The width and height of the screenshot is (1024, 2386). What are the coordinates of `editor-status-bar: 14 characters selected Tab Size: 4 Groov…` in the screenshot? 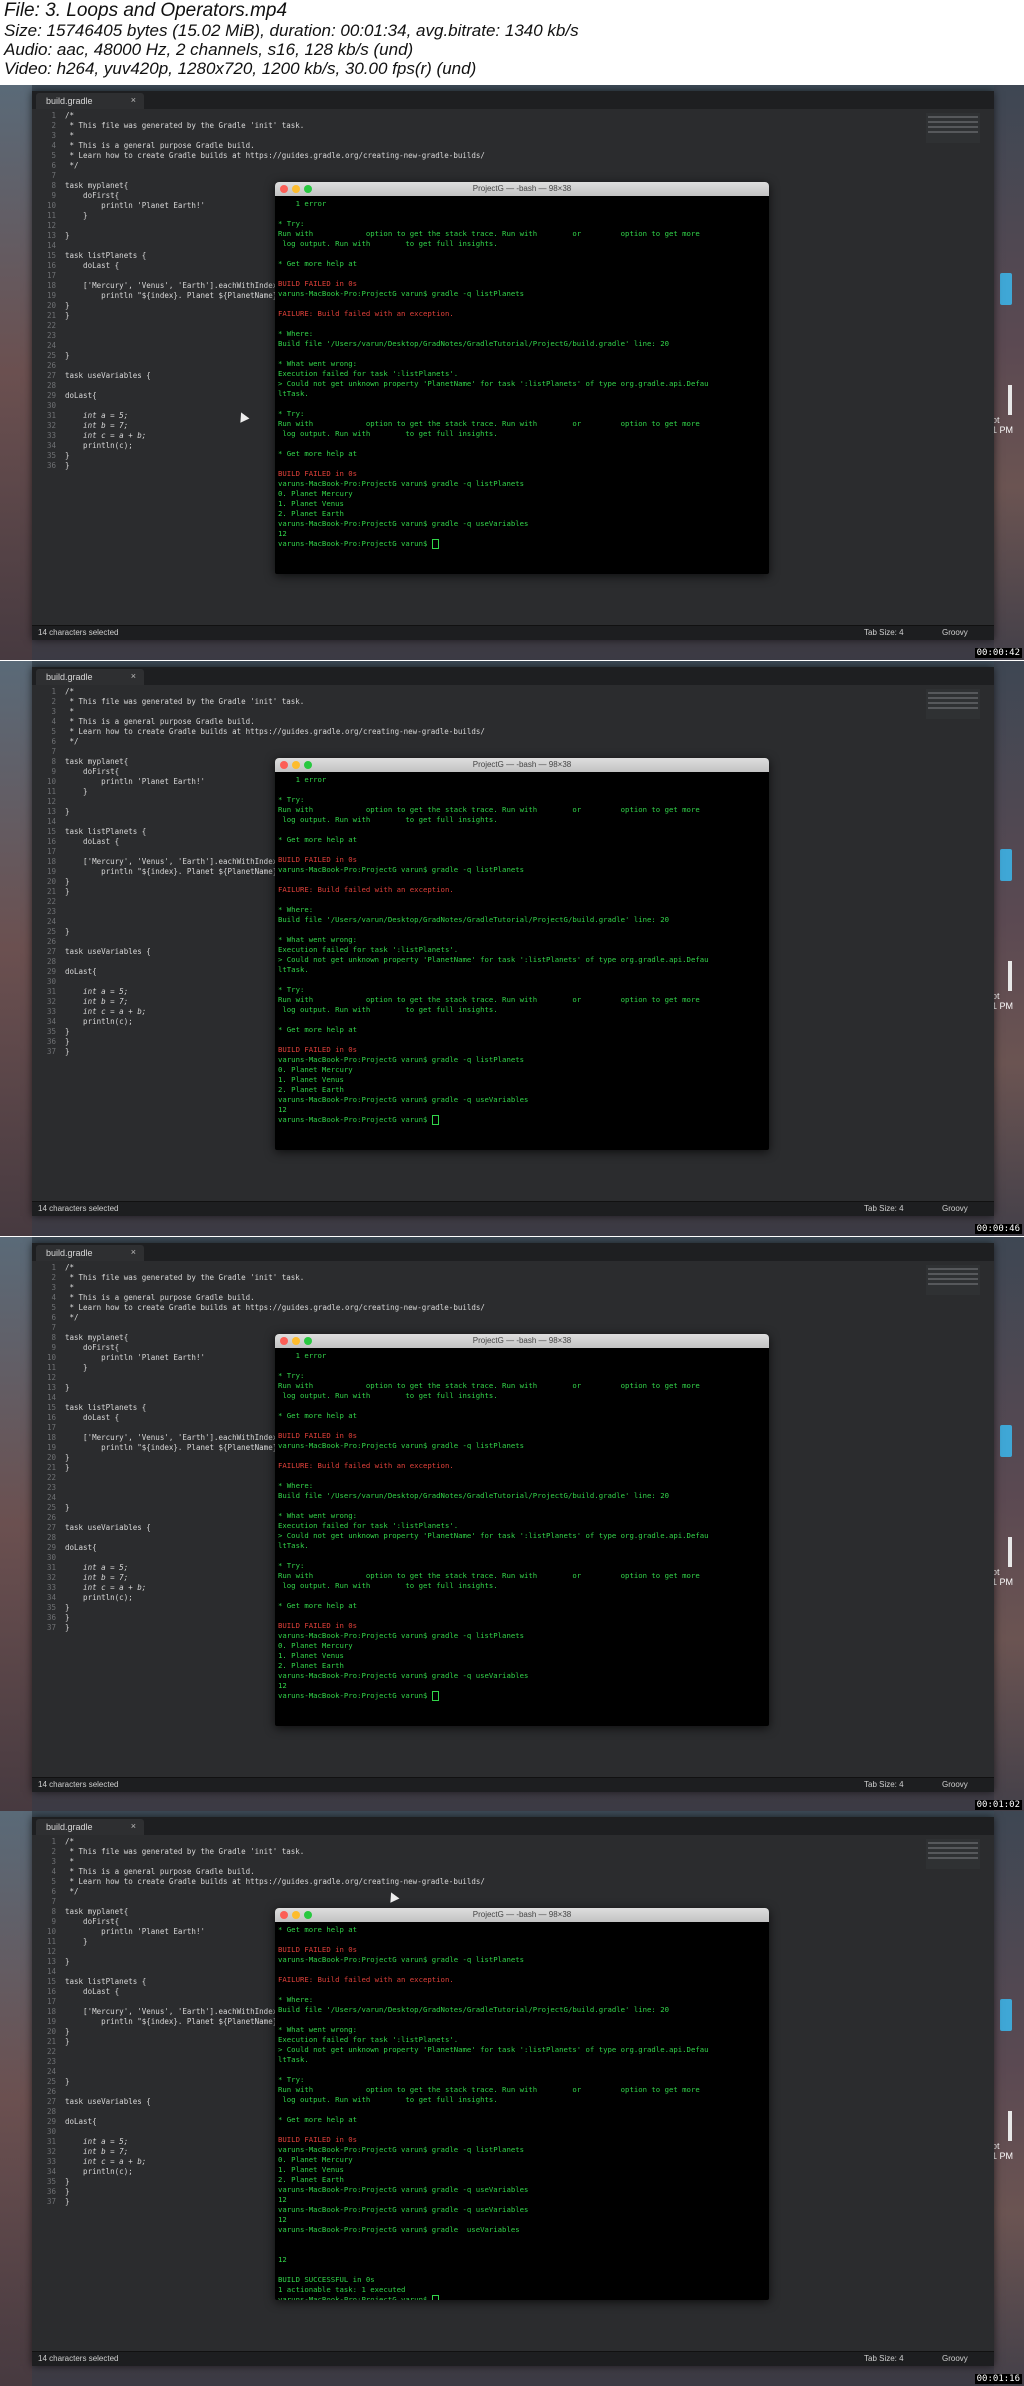 It's located at (513, 632).